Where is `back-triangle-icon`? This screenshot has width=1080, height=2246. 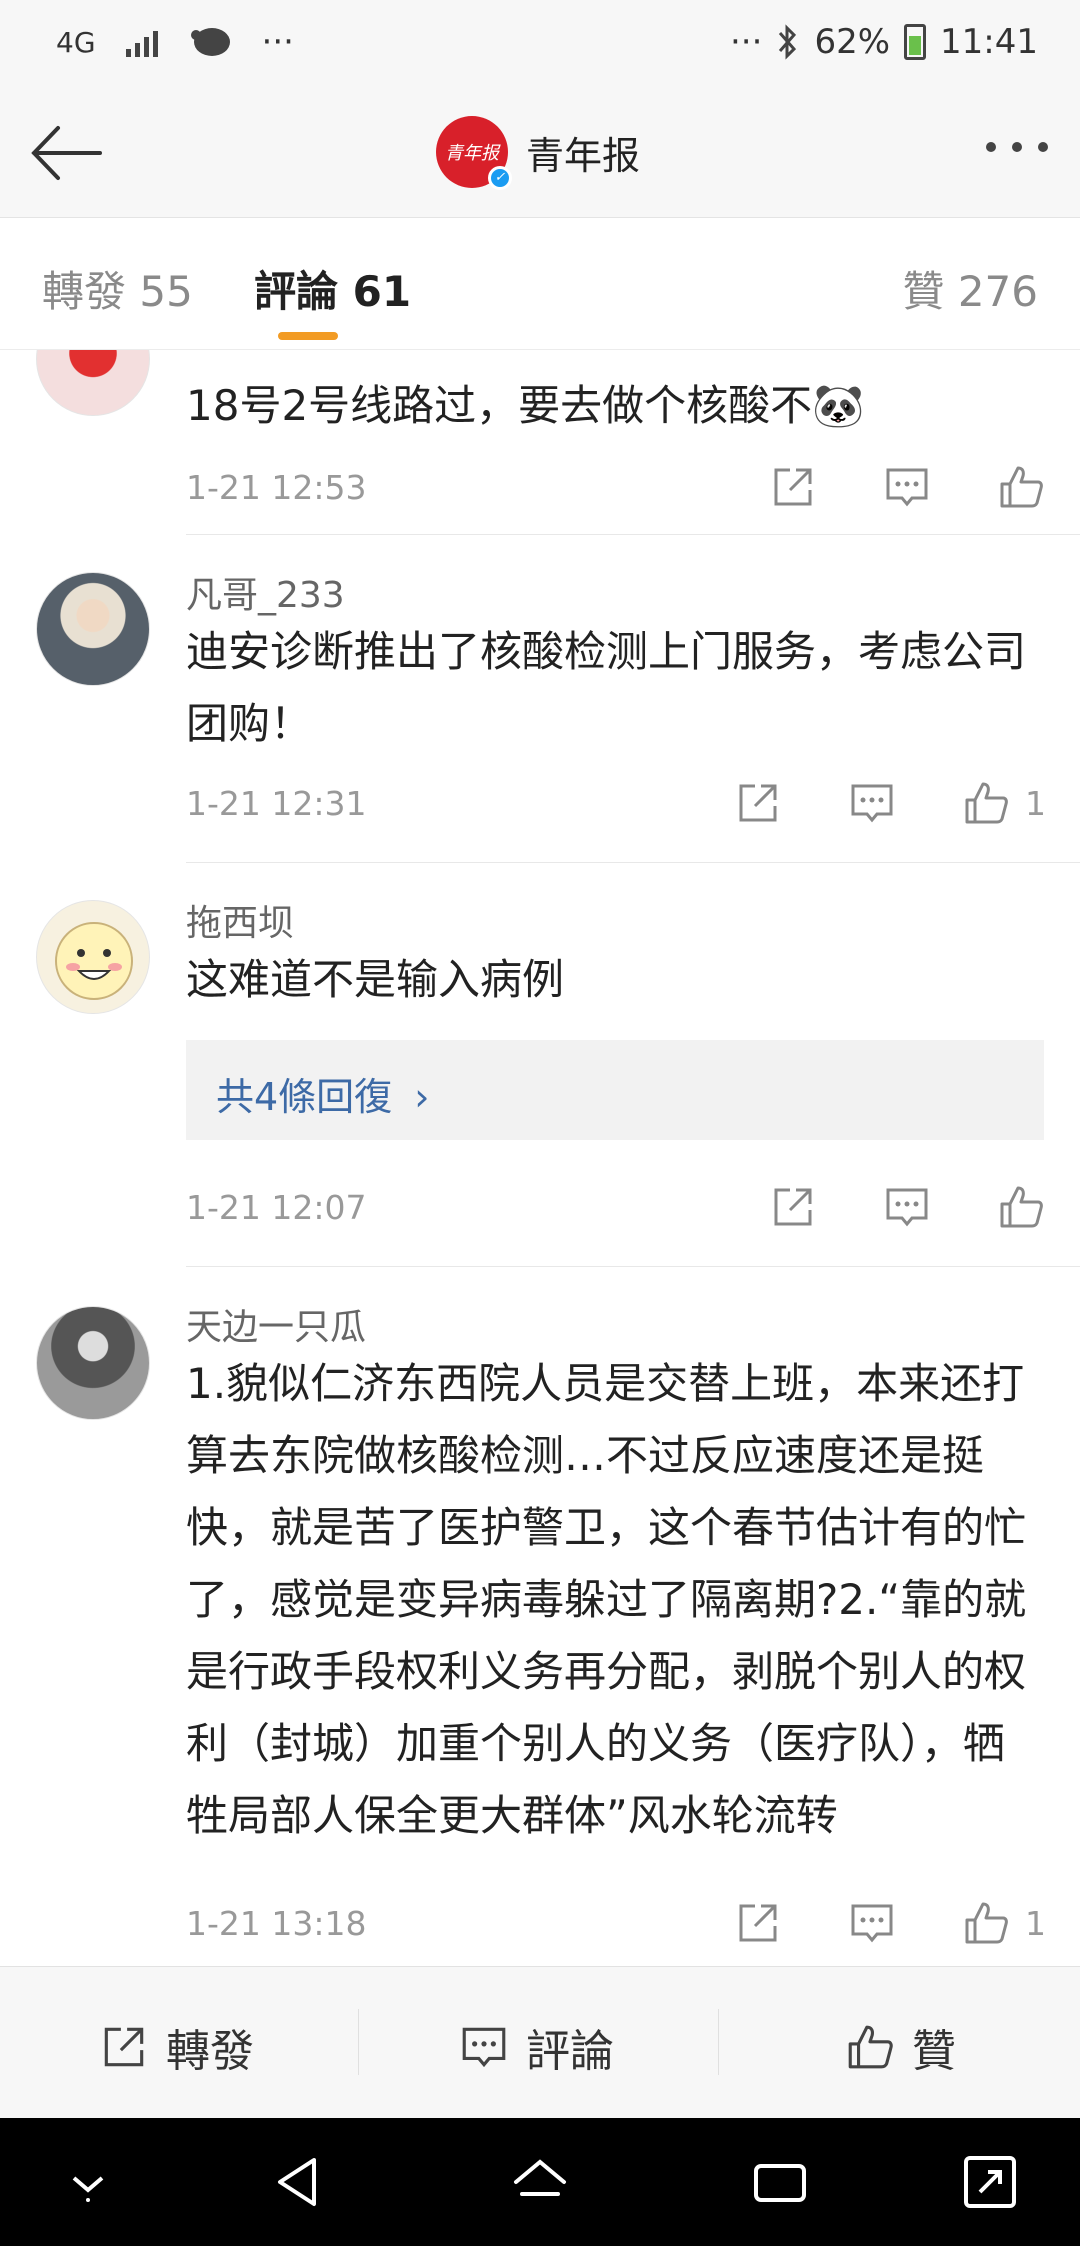 back-triangle-icon is located at coordinates (300, 2182).